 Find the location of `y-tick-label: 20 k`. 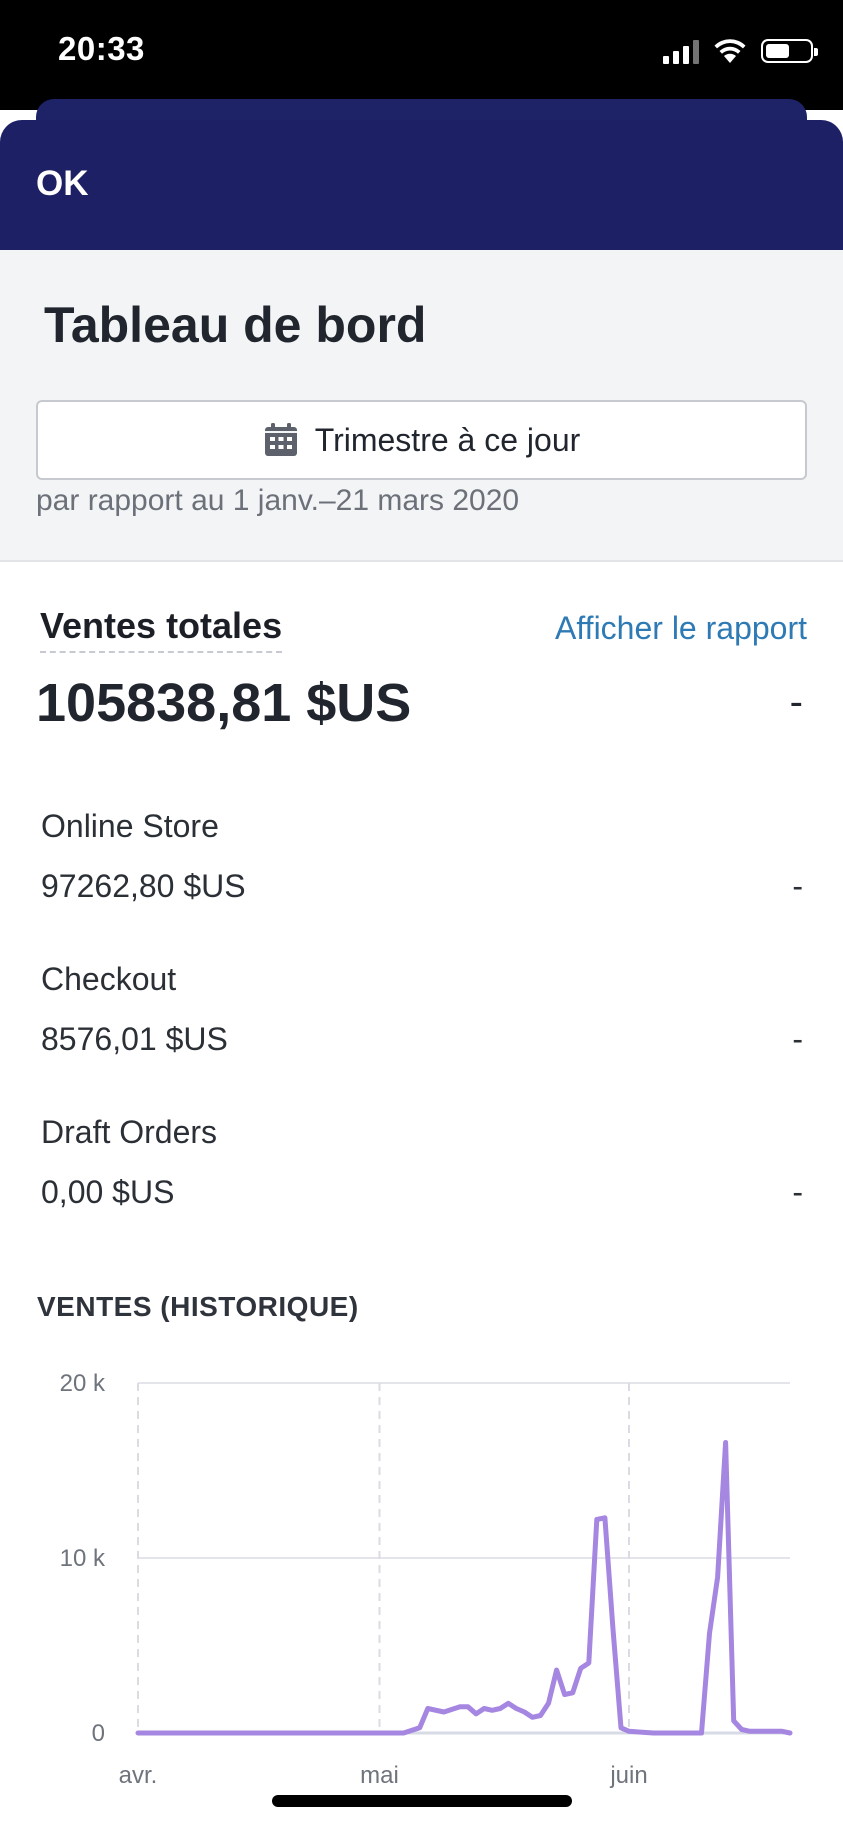

y-tick-label: 20 k is located at coordinates (83, 1383).